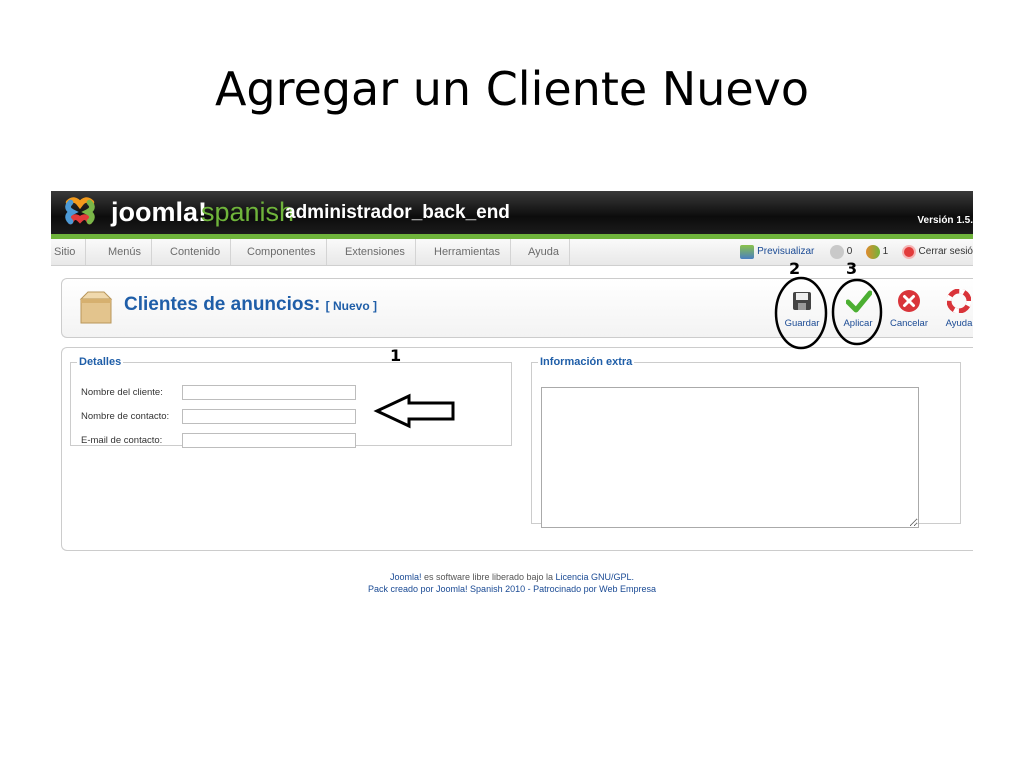 The image size is (1024, 768). What do you see at coordinates (802, 301) in the screenshot?
I see `save-icon` at bounding box center [802, 301].